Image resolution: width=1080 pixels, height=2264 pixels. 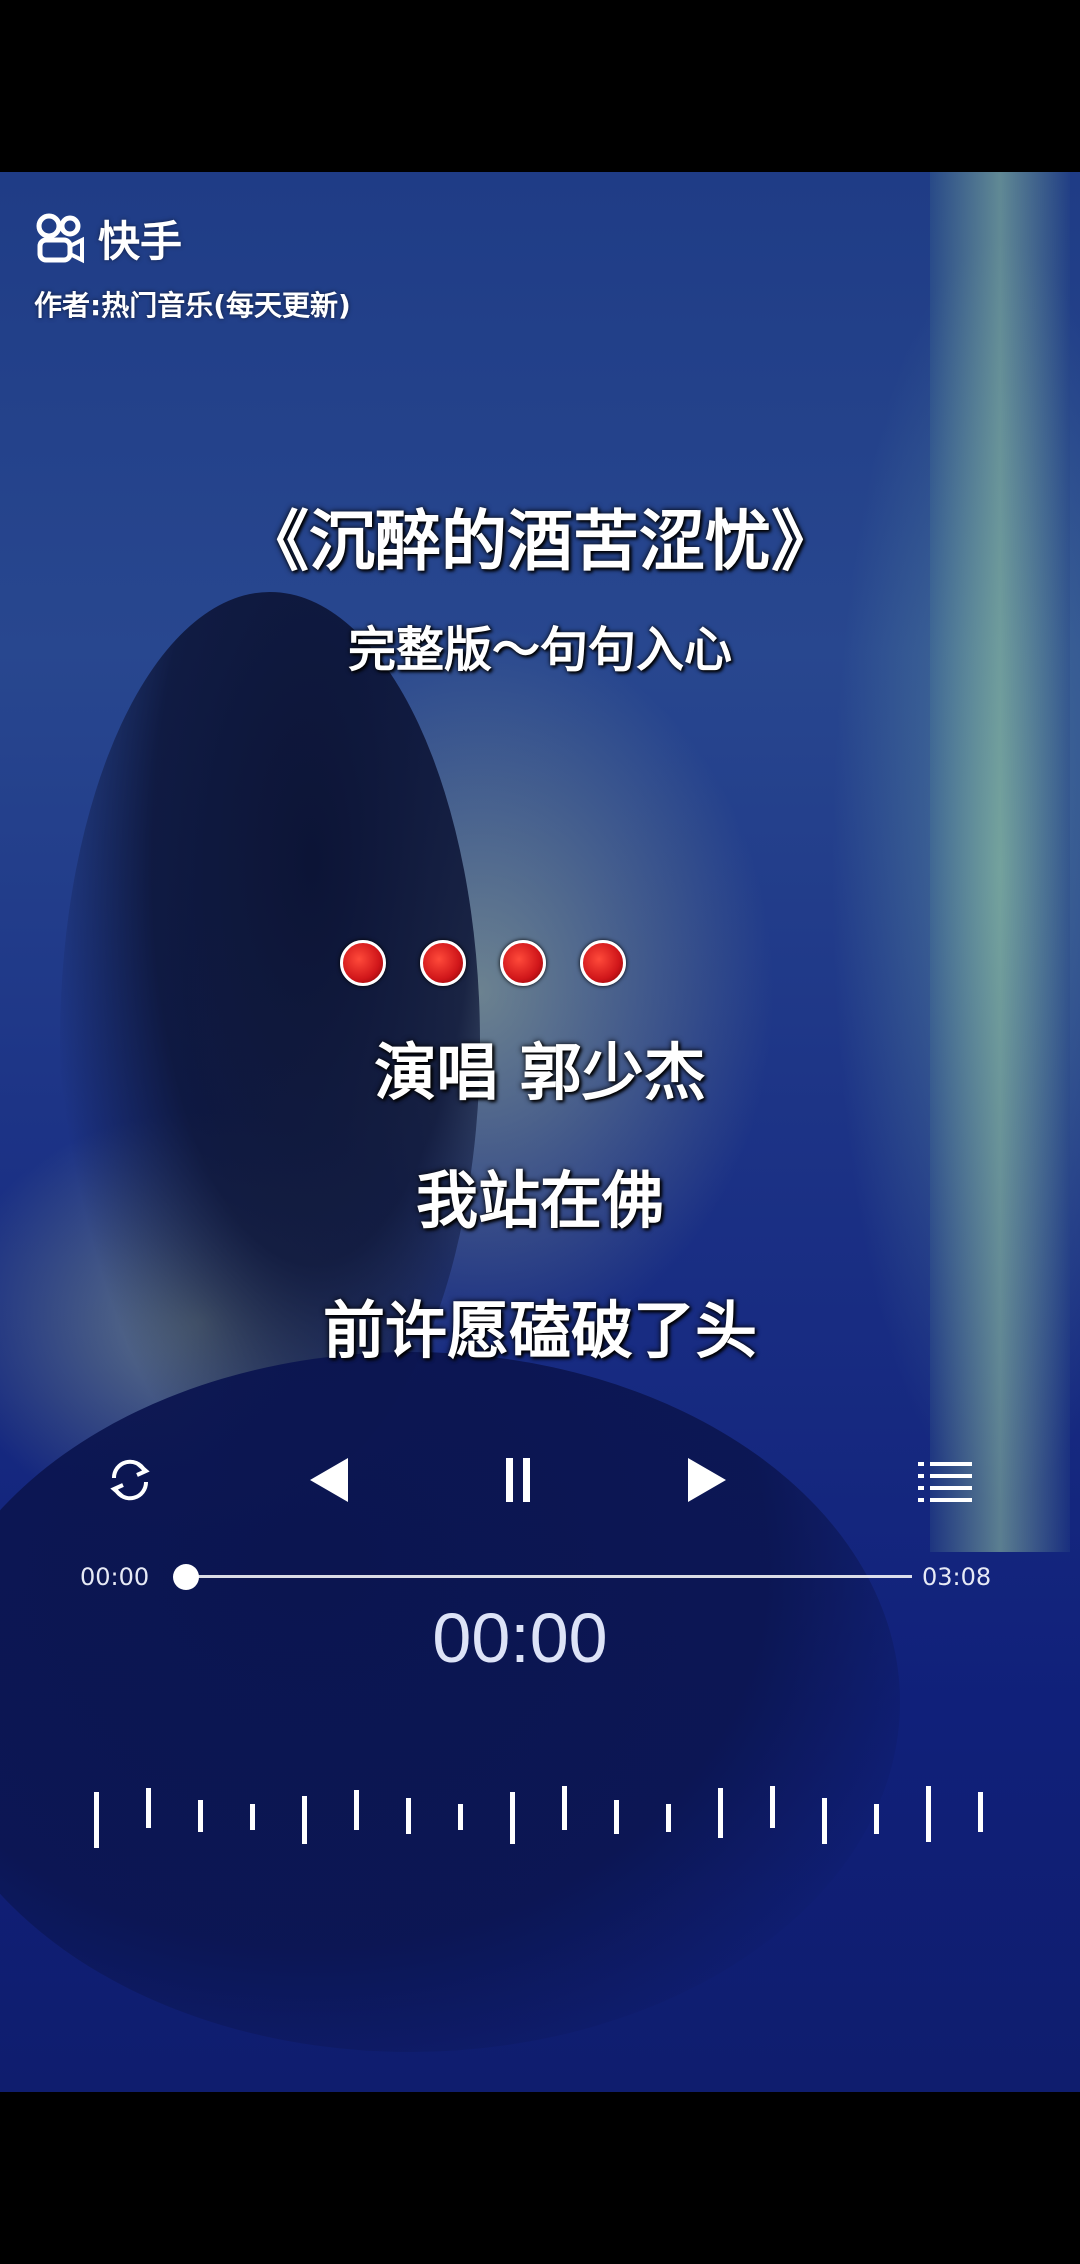 What do you see at coordinates (483, 963) in the screenshot?
I see `countdown-dots` at bounding box center [483, 963].